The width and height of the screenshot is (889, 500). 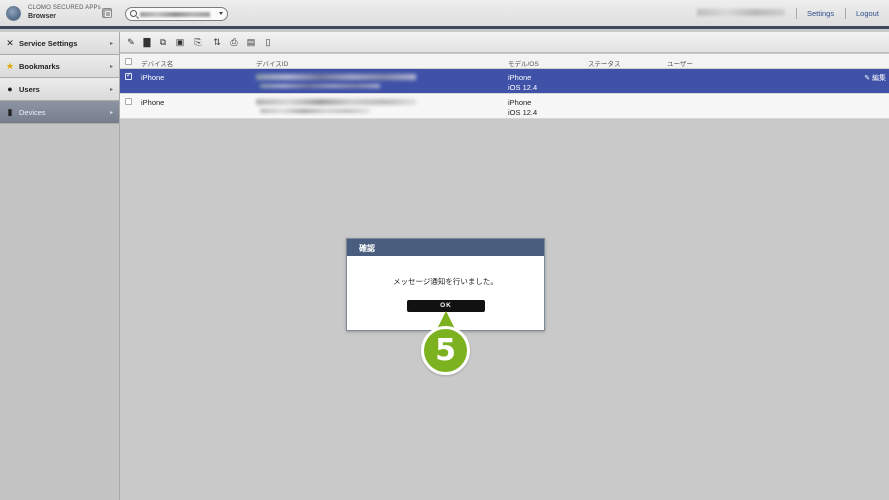 What do you see at coordinates (157, 63) in the screenshot?
I see `column-header-device-name: デバイス名` at bounding box center [157, 63].